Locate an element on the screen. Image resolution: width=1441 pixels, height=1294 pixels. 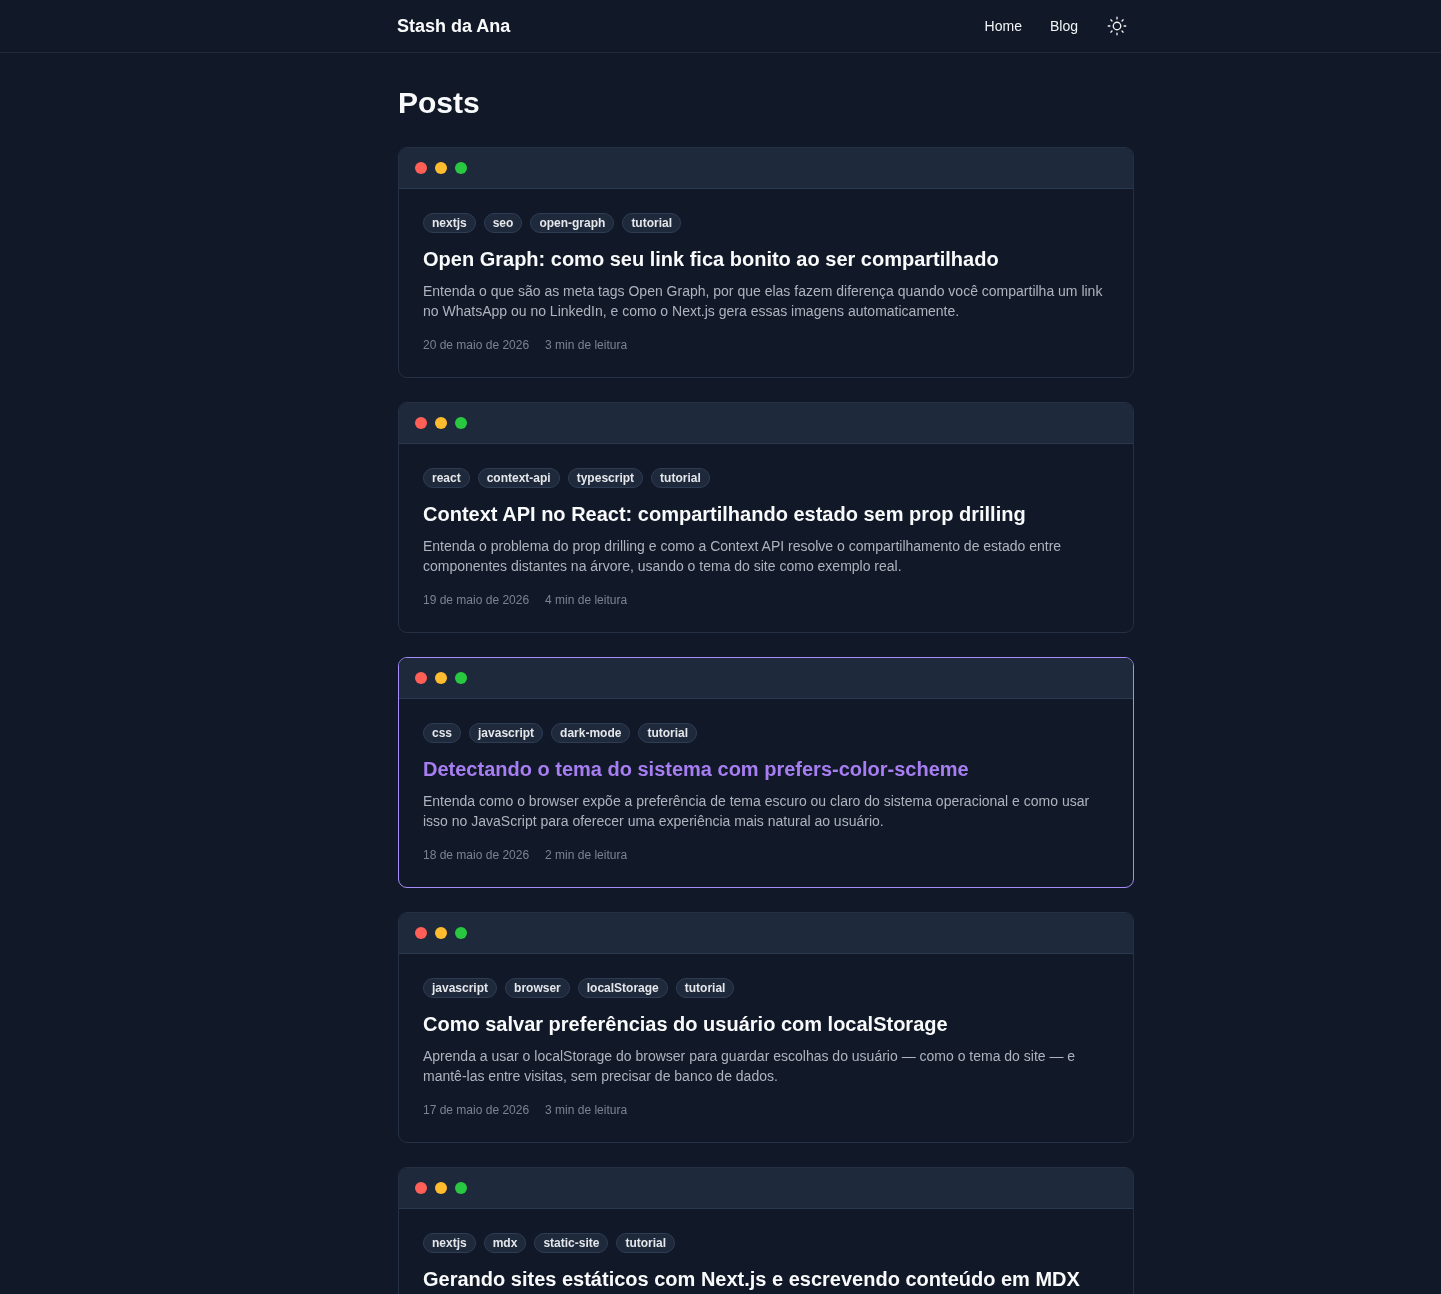
sun-icon is located at coordinates (1117, 26).